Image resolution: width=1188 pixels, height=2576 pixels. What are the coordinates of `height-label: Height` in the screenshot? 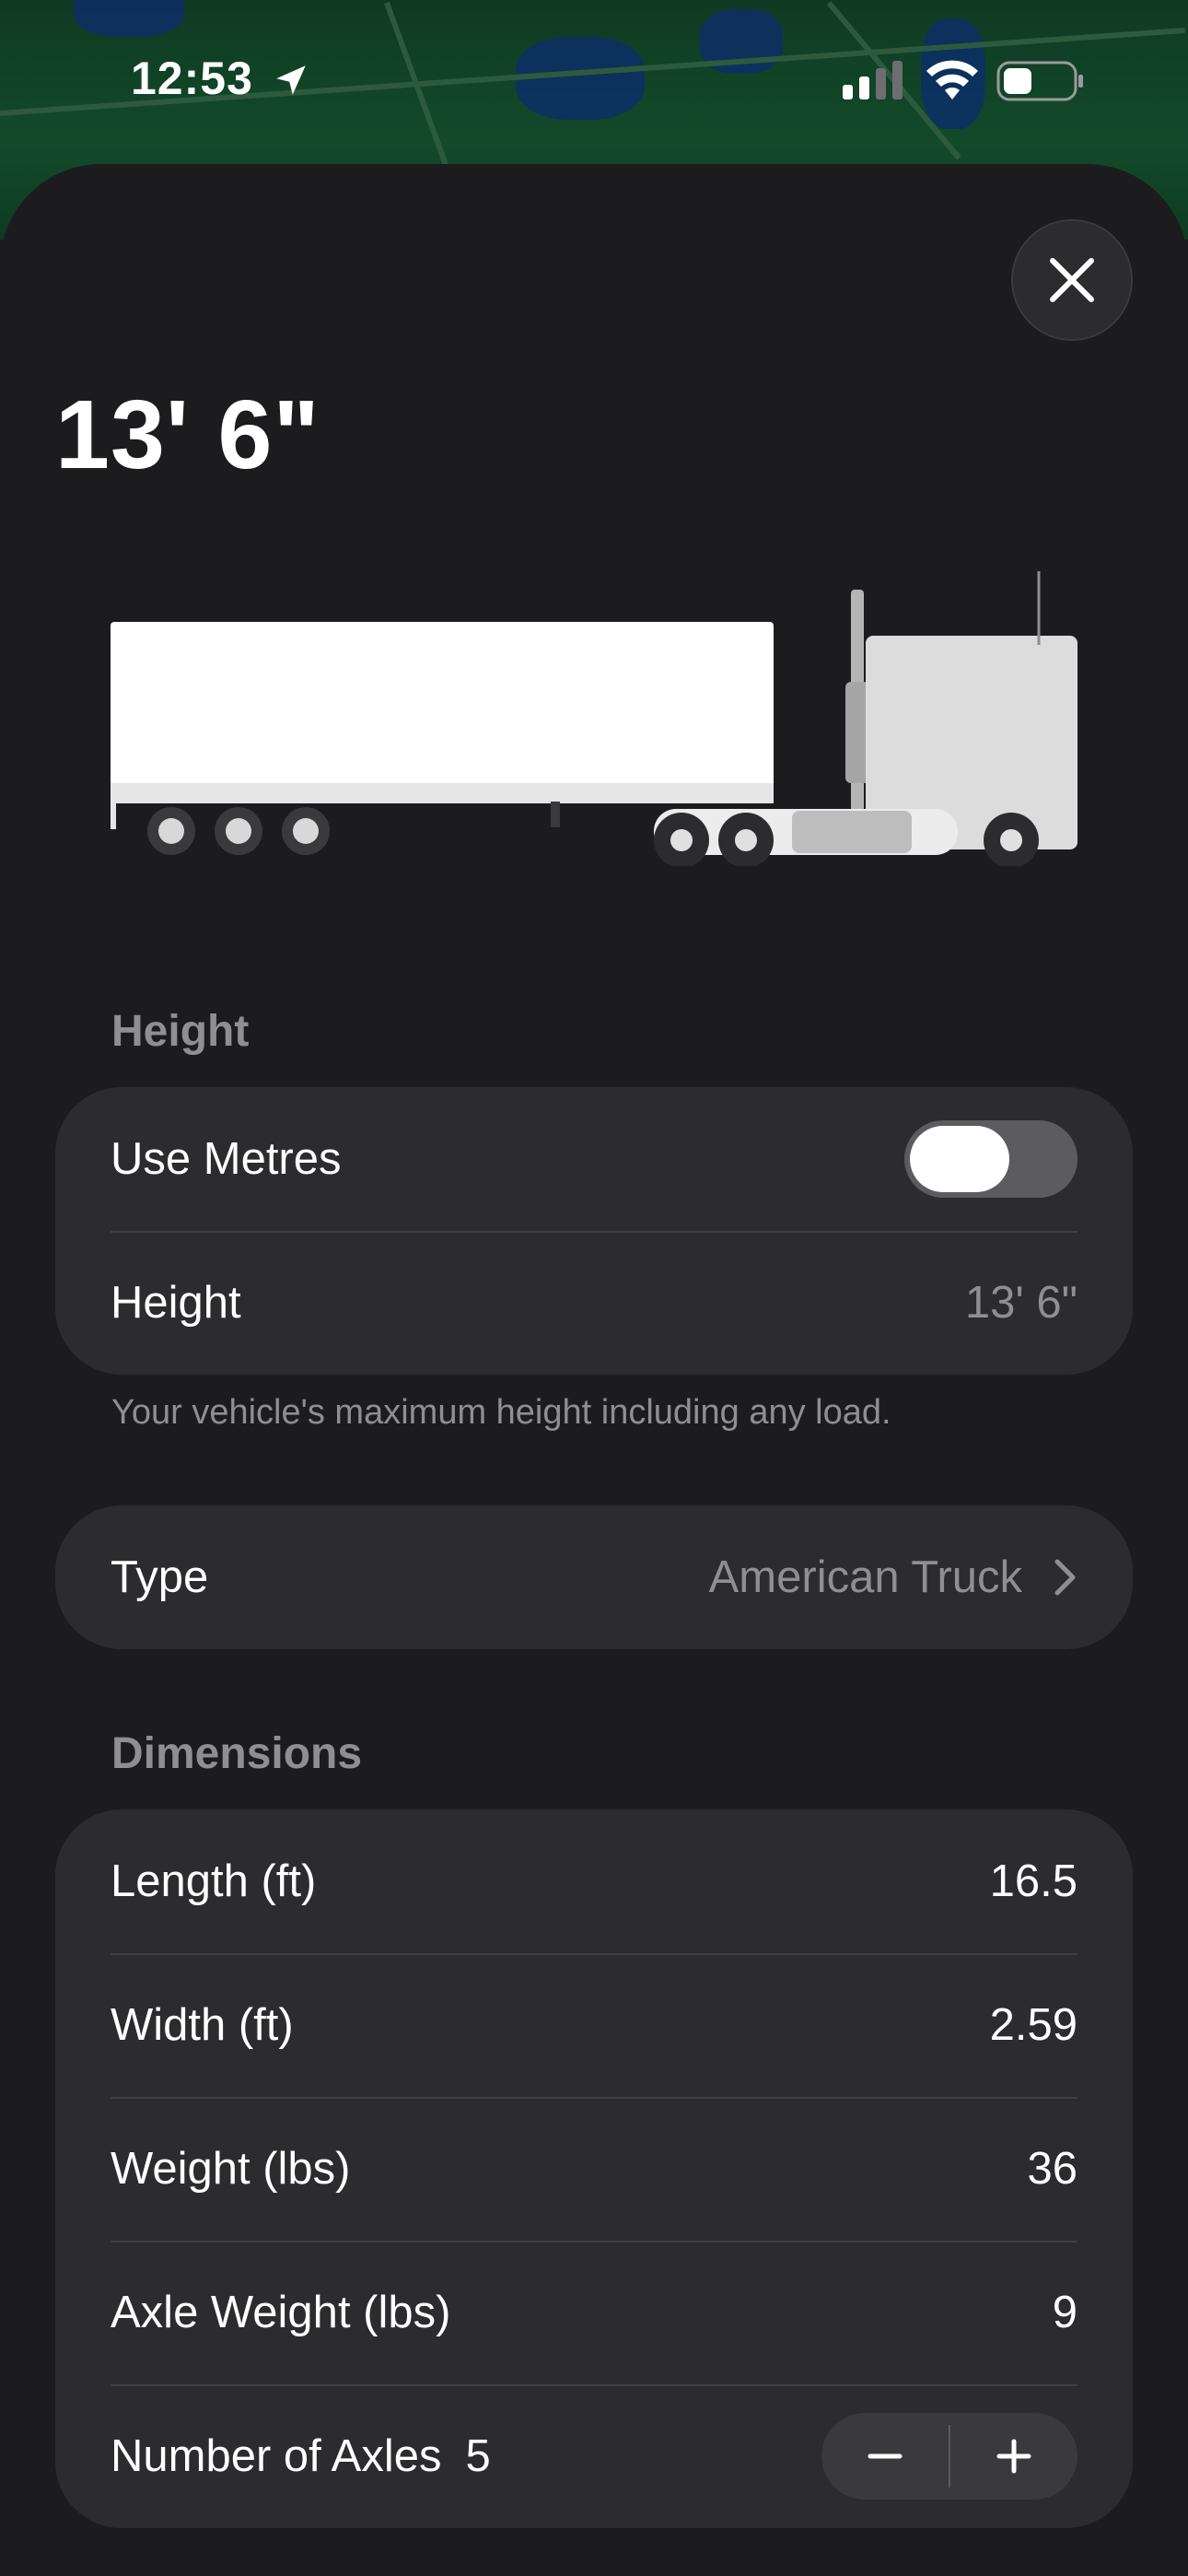 It's located at (176, 1303).